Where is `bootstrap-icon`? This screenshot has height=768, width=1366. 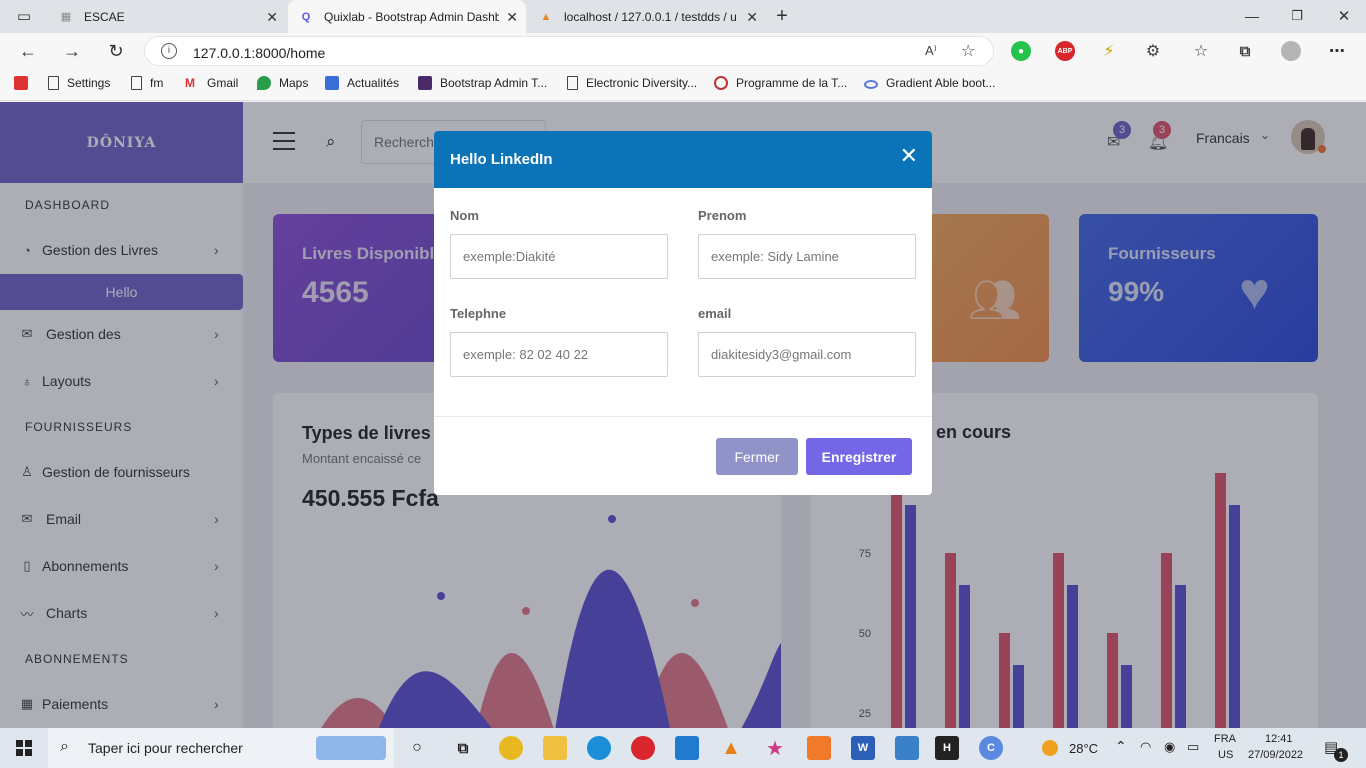 bootstrap-icon is located at coordinates (425, 83).